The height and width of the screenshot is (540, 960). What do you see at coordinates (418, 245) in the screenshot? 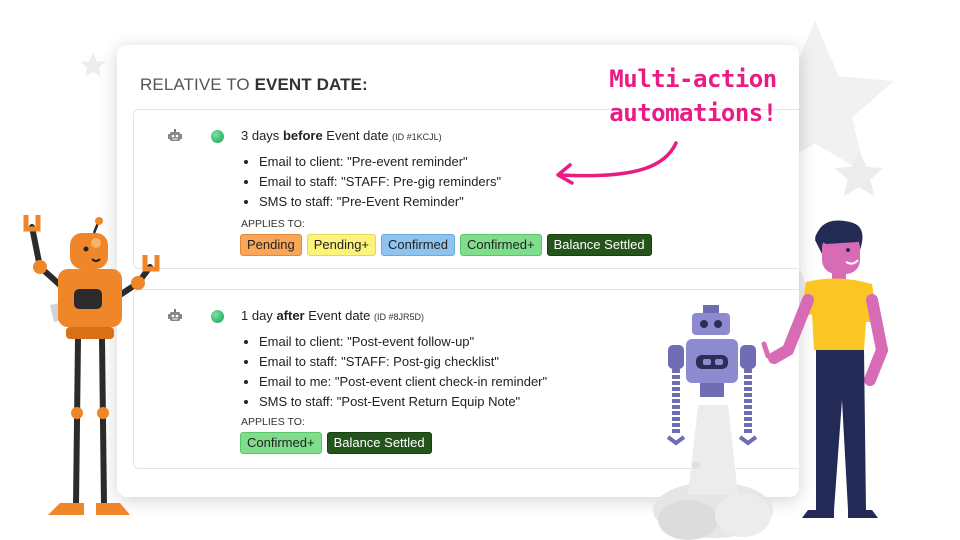
I see `status-tag-confirmed: Confirmed` at bounding box center [418, 245].